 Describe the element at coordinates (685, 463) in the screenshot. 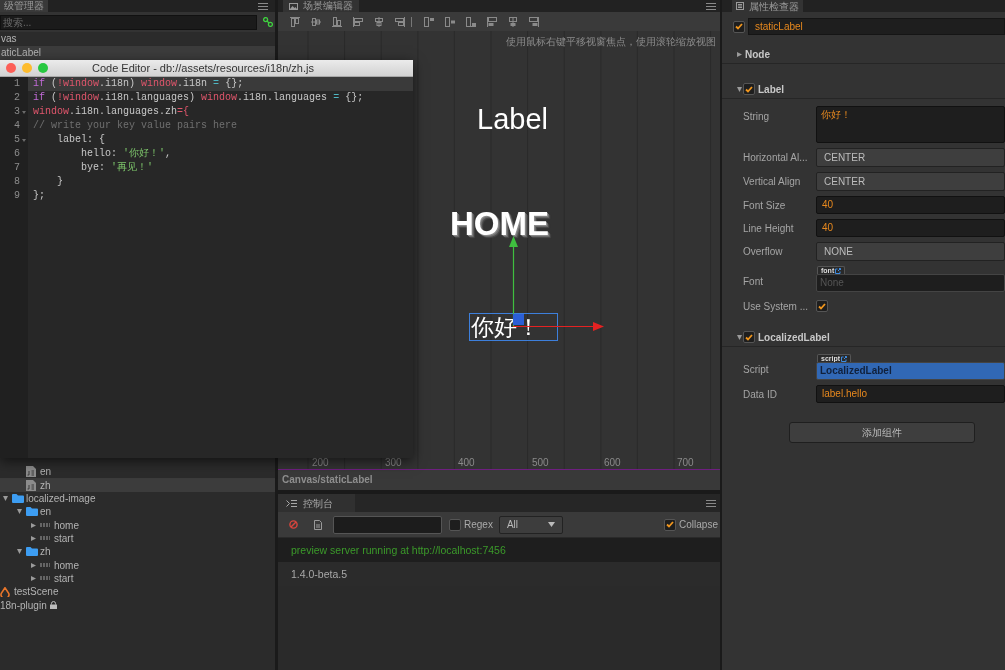

I see `ruler-label: 700` at that location.